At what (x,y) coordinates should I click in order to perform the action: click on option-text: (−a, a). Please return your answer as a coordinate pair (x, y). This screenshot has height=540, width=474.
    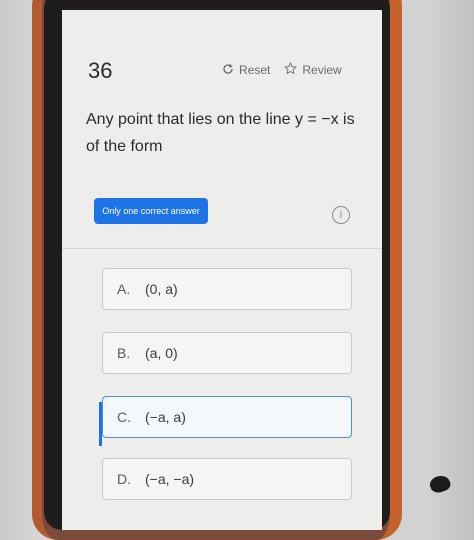
    Looking at the image, I should click on (165, 417).